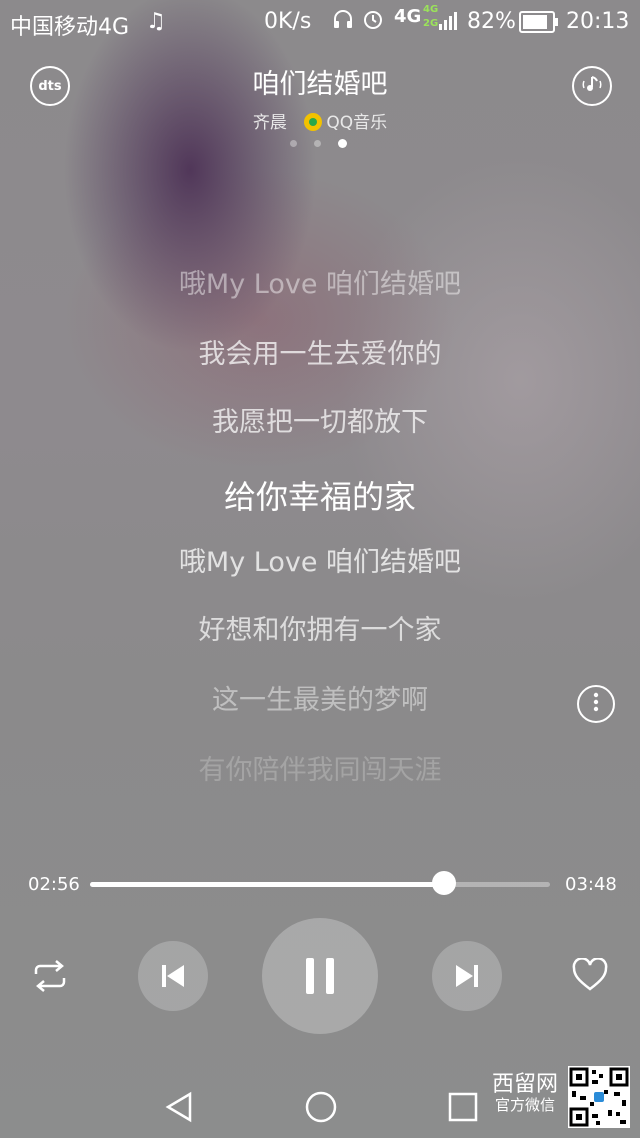 The width and height of the screenshot is (640, 1138). What do you see at coordinates (491, 21) in the screenshot?
I see `battery-percent: 82%` at bounding box center [491, 21].